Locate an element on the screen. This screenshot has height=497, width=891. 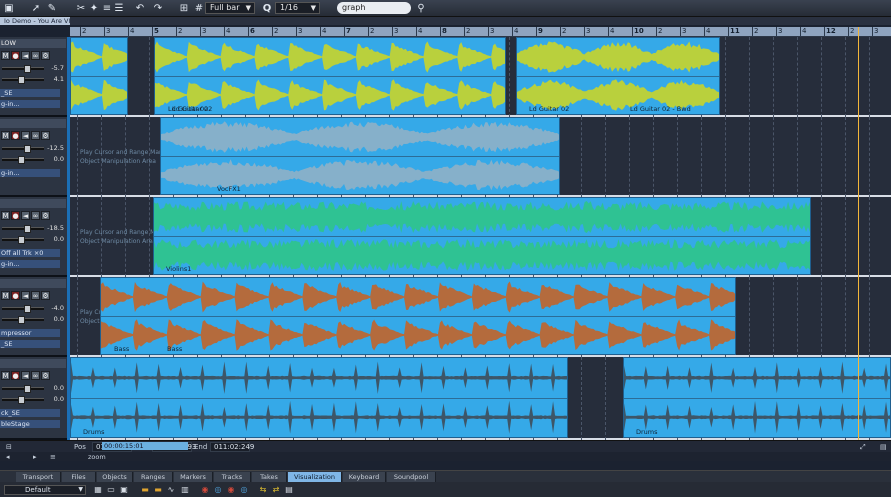
timeline-ruler: 2 3 4 5 2 3 4 6 2 3 4 7 2 3 4 8 2 3 4 9 2 3 4 10 2 3 4 11 2 3 4 12 2 3 is located at coordinates (480, 32).